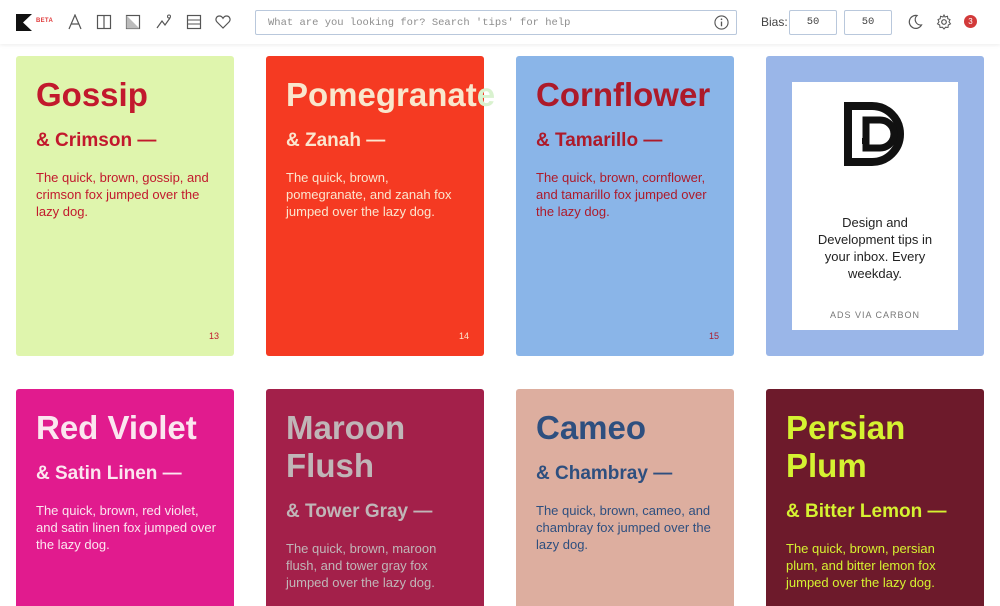  I want to click on search-input, so click(476, 22).